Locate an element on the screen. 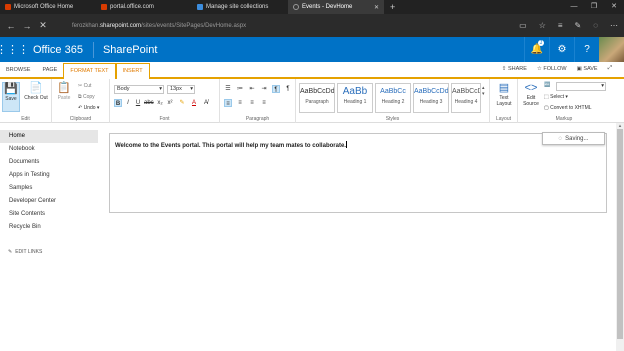 The height and width of the screenshot is (351, 624). scrollbar-thumb is located at coordinates (620, 234).